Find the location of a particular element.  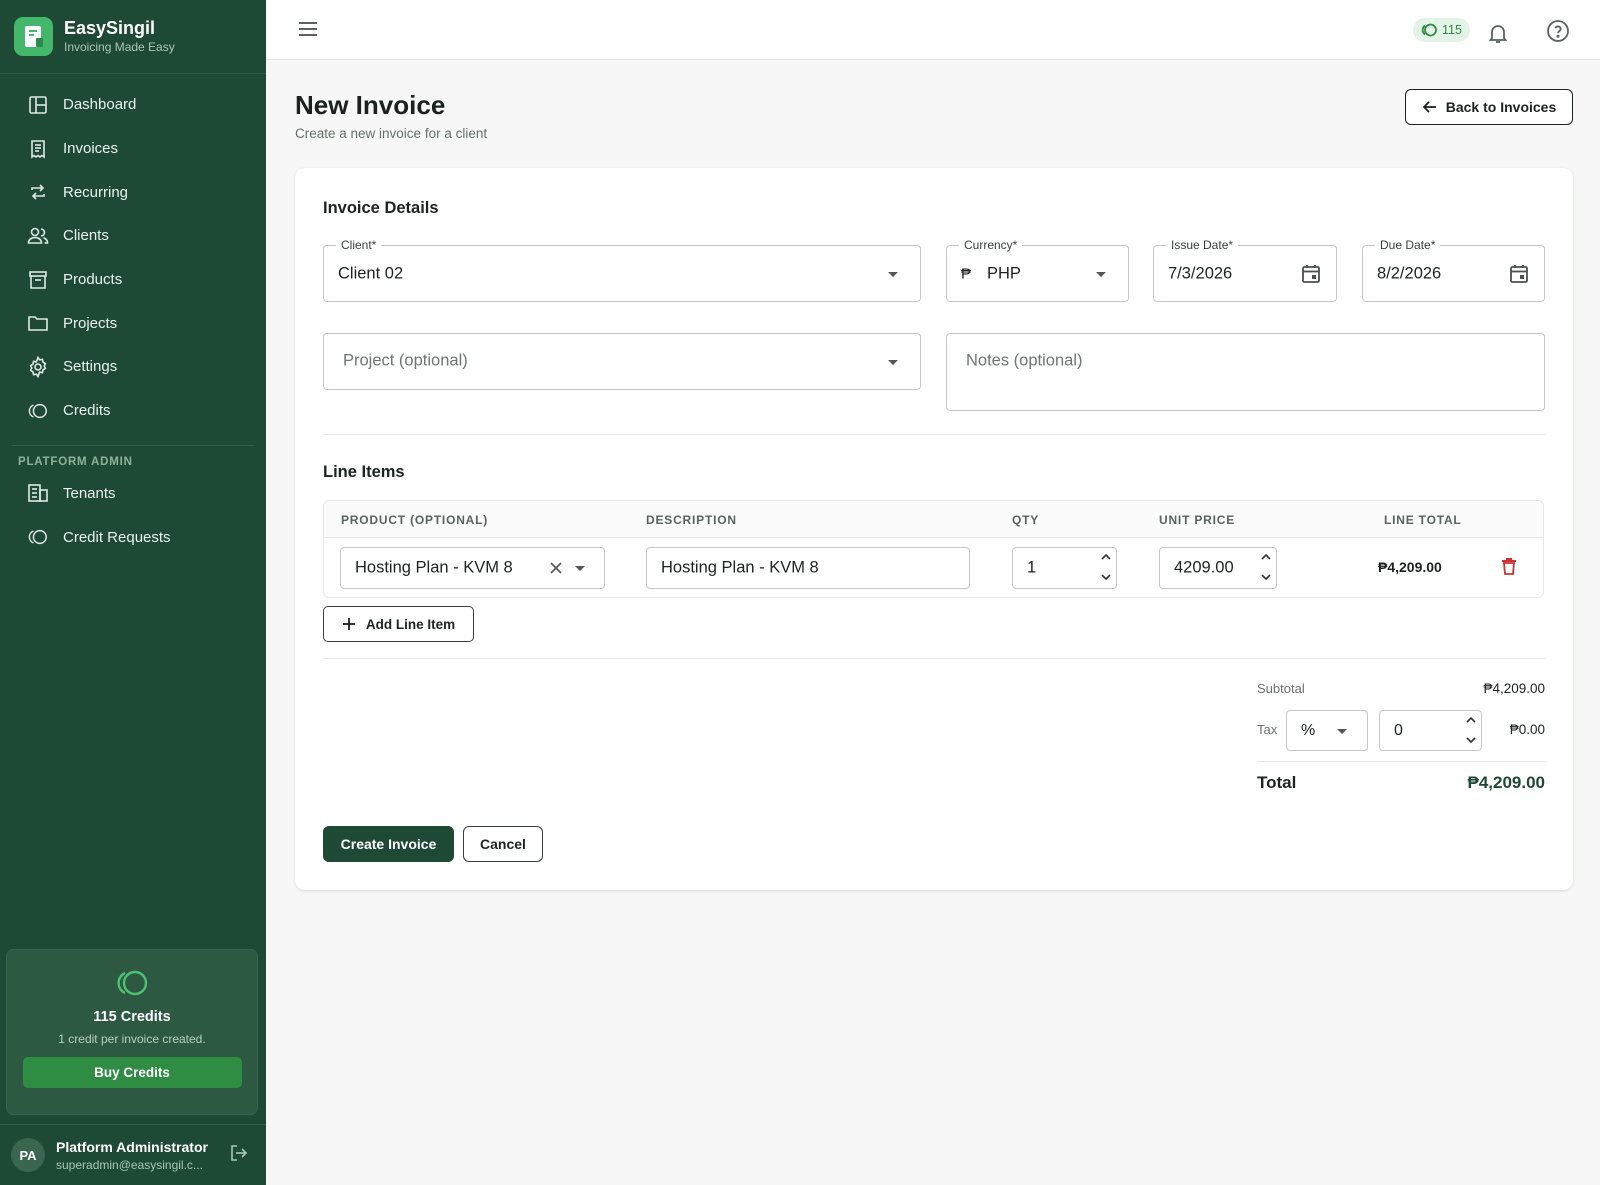

back-to-invoices-button: Back to Invoices is located at coordinates (1489, 107).